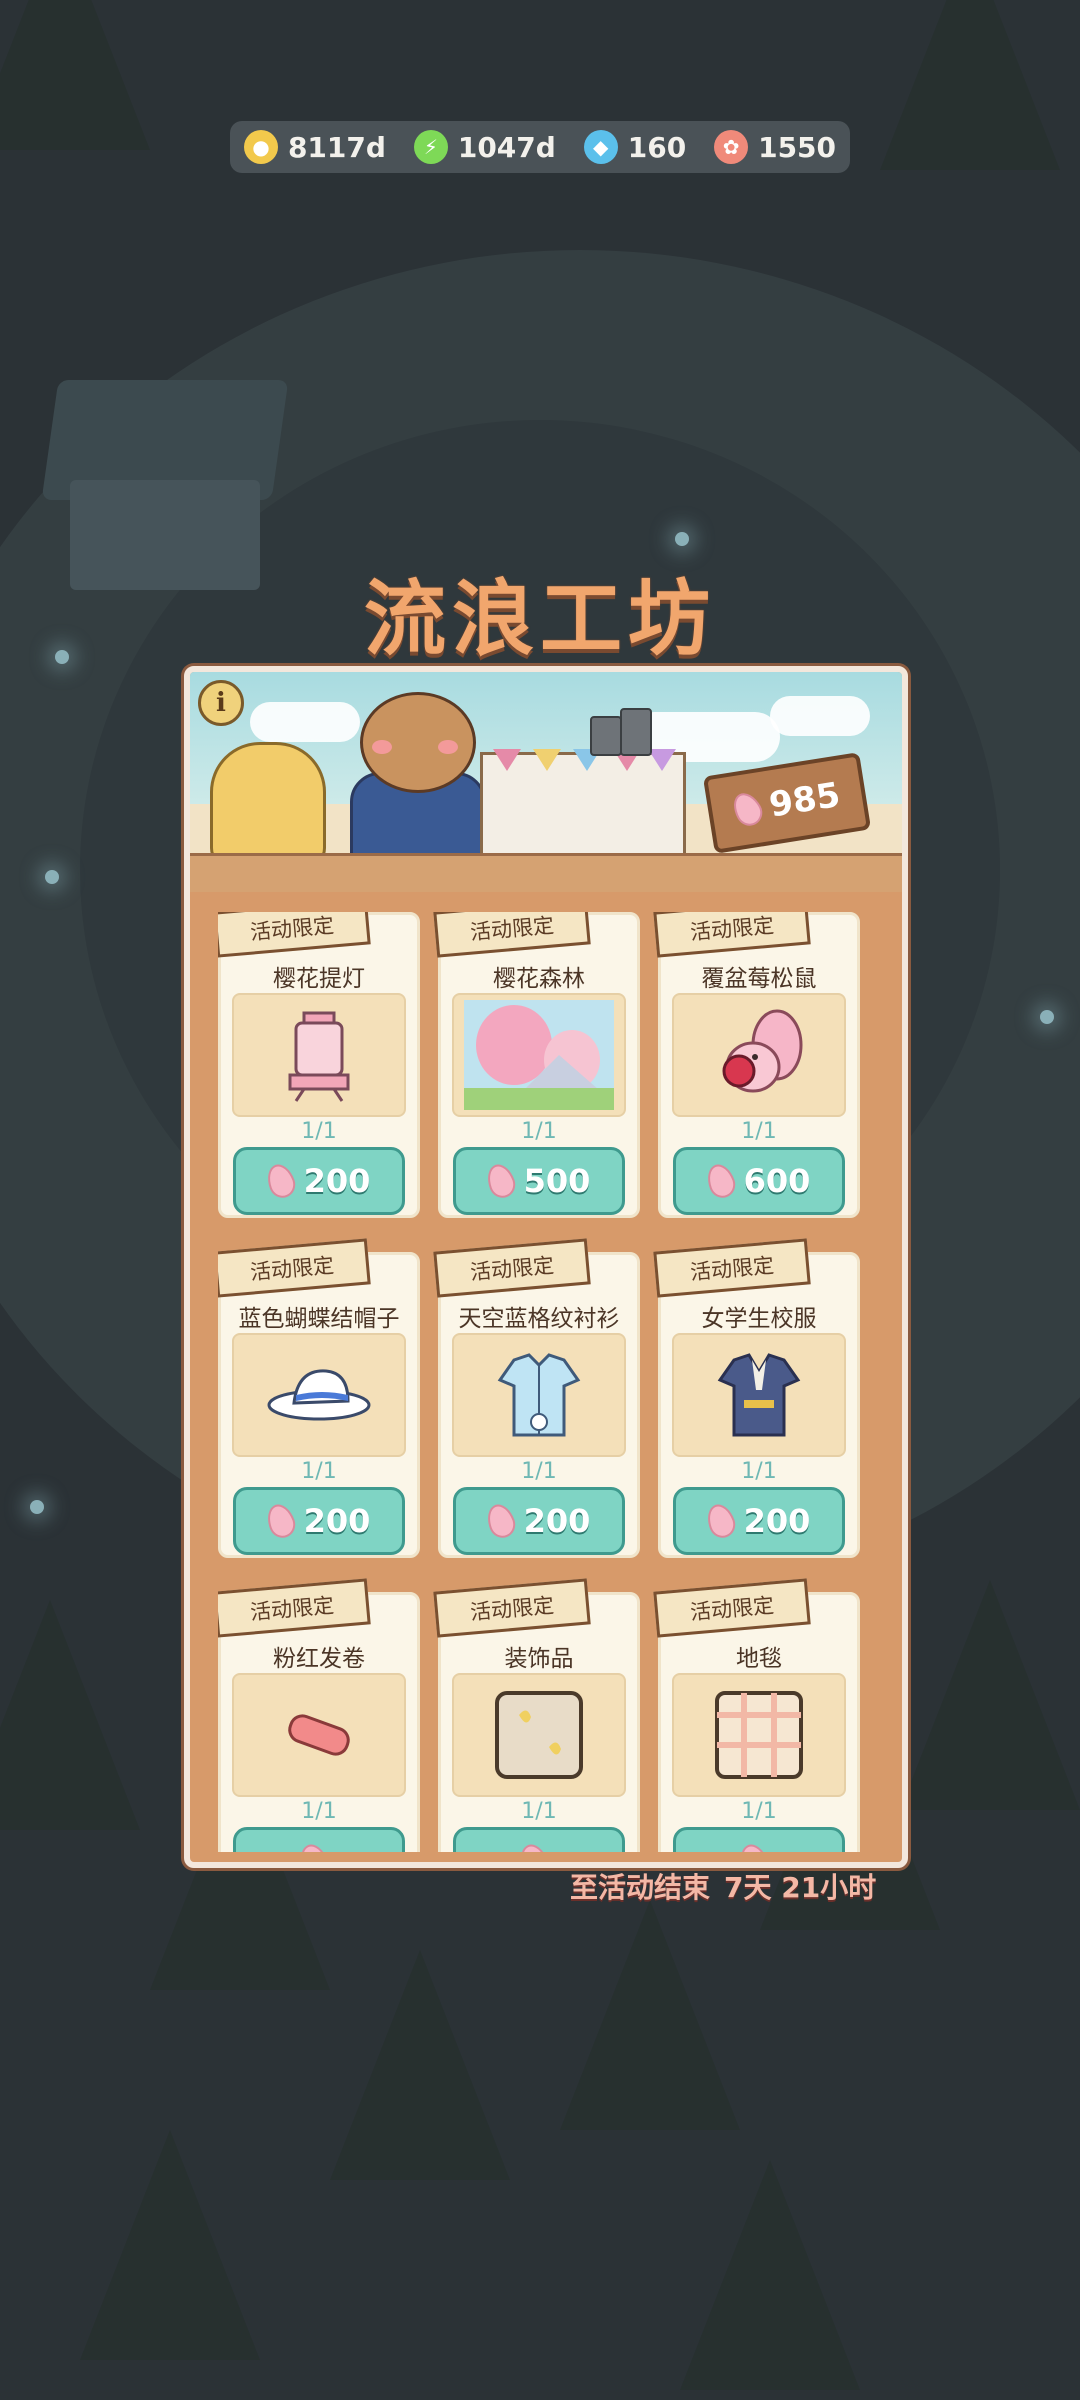 Image resolution: width=1080 pixels, height=2400 pixels. Describe the element at coordinates (319, 1659) in the screenshot. I see `item-name: 粉红发卷` at that location.